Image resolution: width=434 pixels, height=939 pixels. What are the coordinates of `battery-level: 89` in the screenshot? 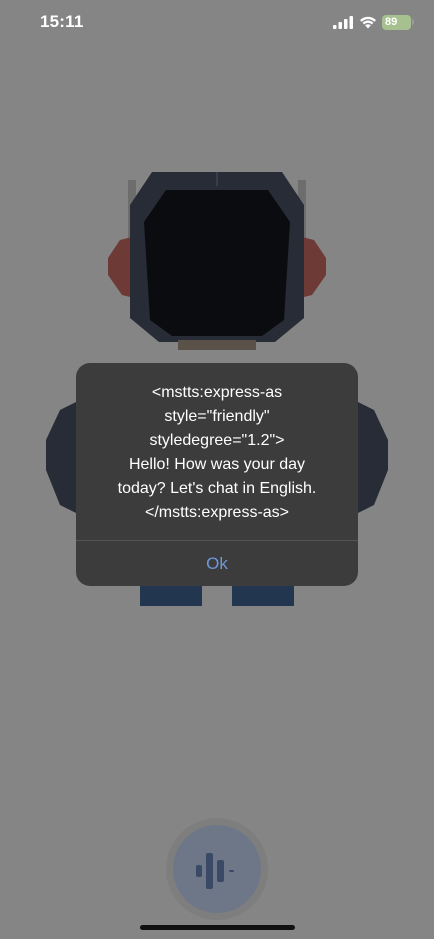 It's located at (391, 22).